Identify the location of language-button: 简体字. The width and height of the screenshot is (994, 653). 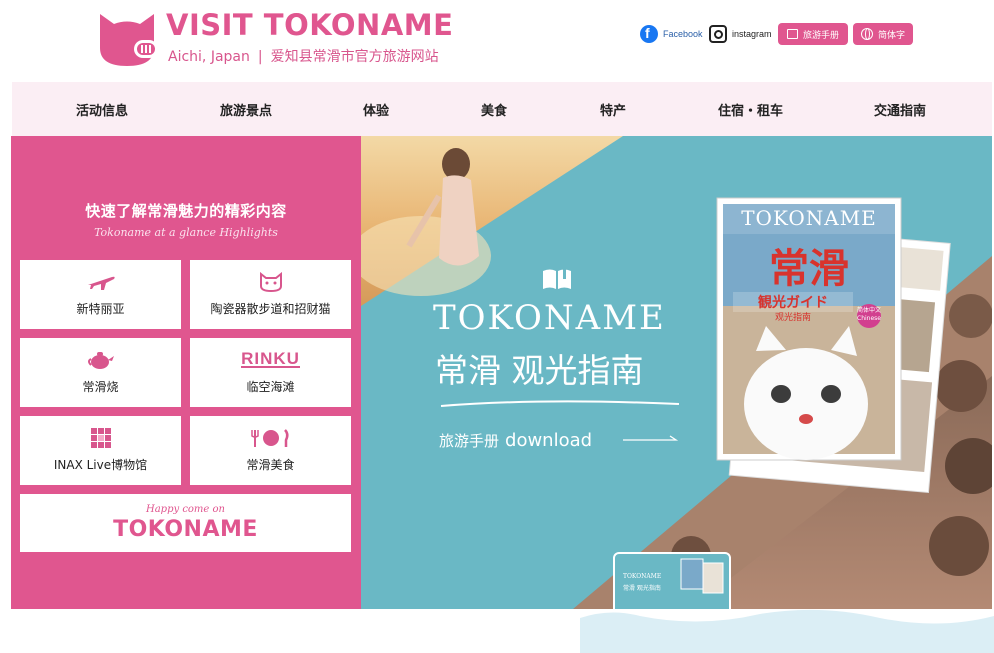
(883, 34).